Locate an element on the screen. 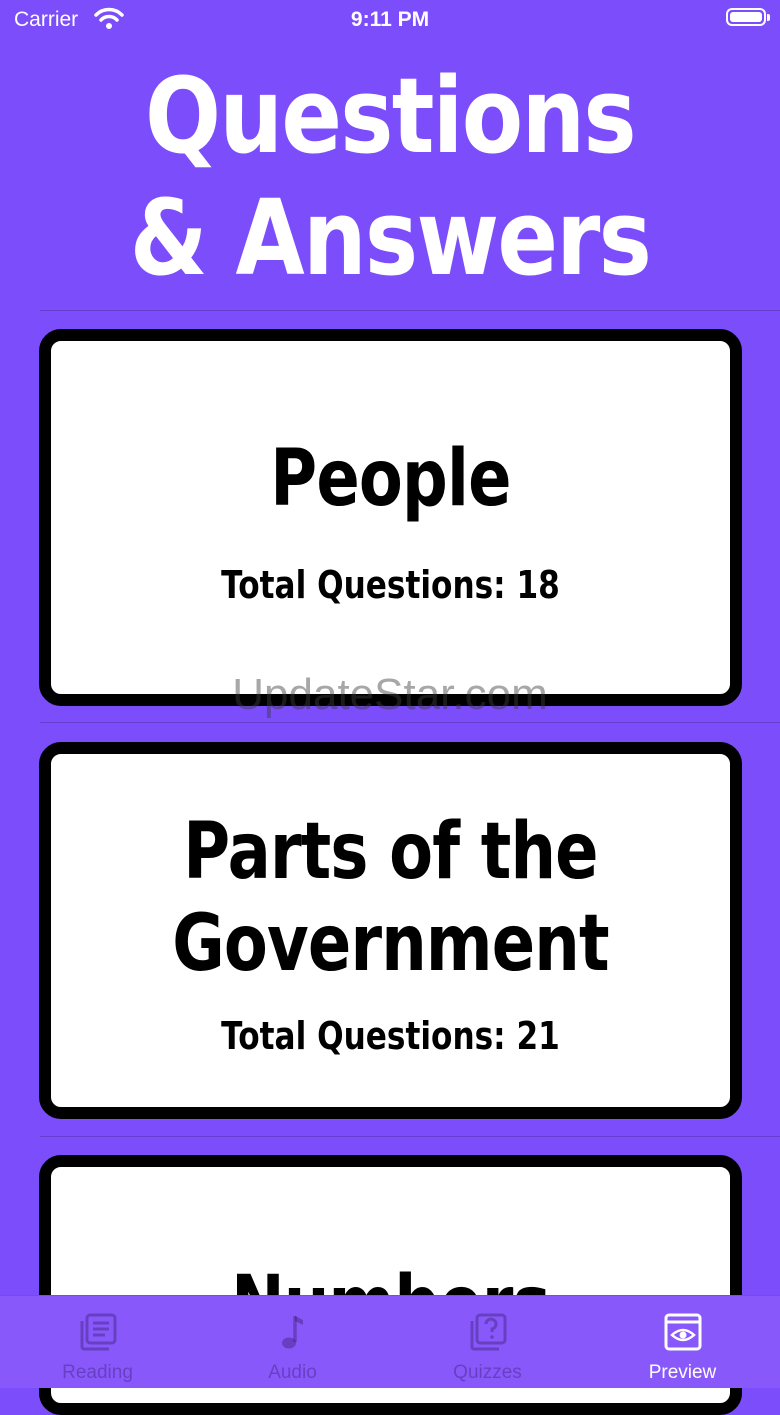 The image size is (780, 1415). card-title-line-1: Parts of the is located at coordinates (390, 852).